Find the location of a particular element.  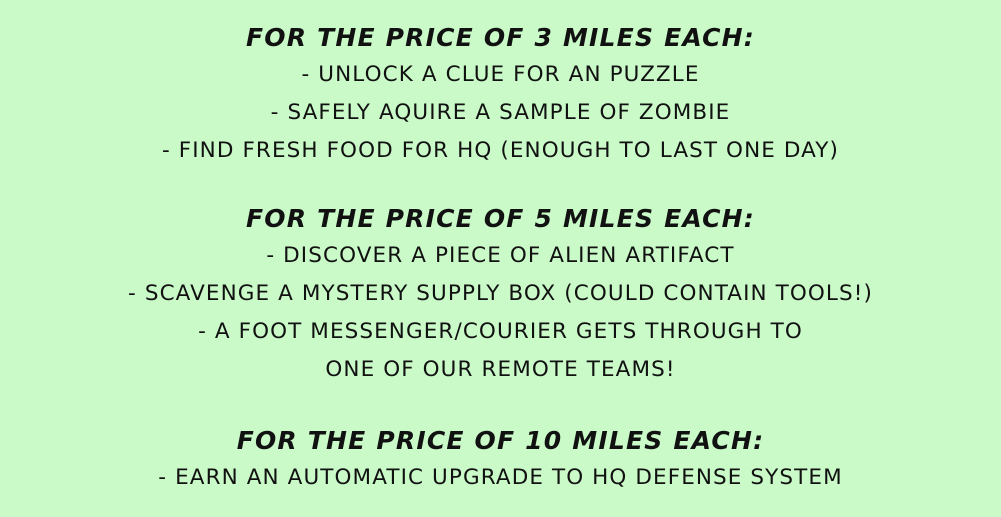

section-heading: For the price of 5 miles each: is located at coordinates (500, 218).